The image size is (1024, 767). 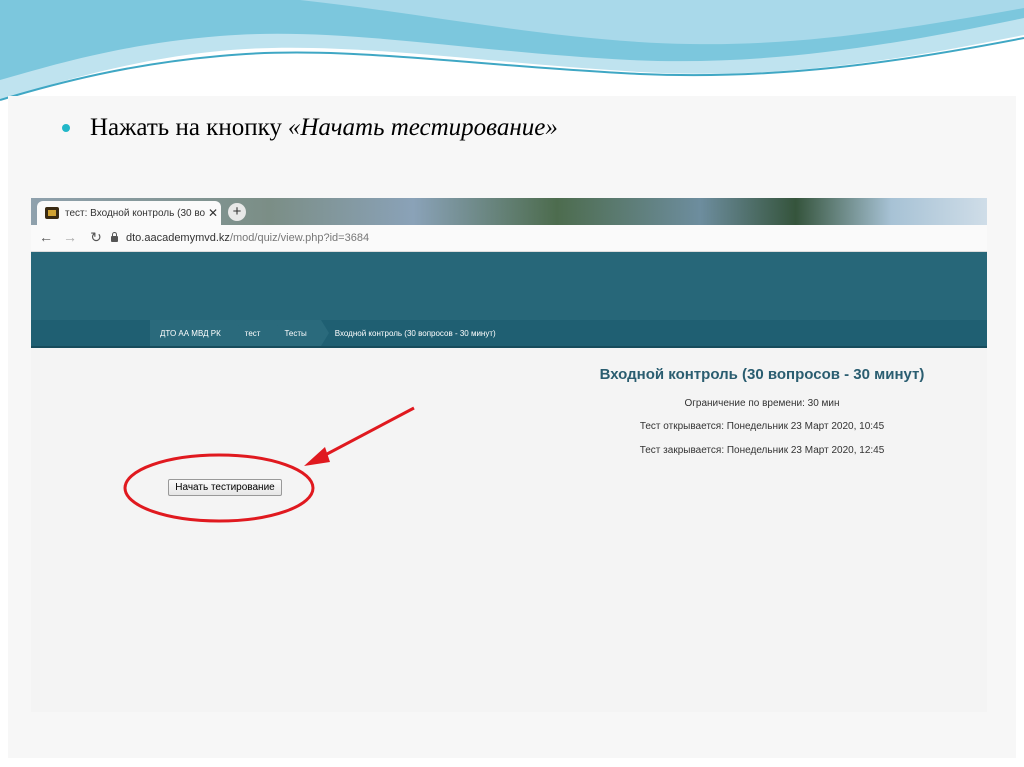 What do you see at coordinates (237, 212) in the screenshot?
I see `new-tab-button: +` at bounding box center [237, 212].